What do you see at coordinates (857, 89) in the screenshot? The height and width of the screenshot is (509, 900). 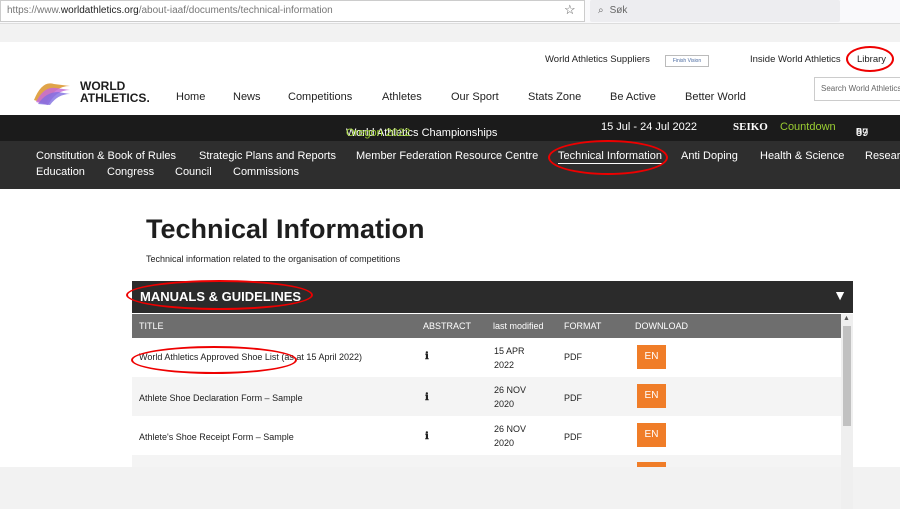 I see `site-search-input: Search World Athletics` at bounding box center [857, 89].